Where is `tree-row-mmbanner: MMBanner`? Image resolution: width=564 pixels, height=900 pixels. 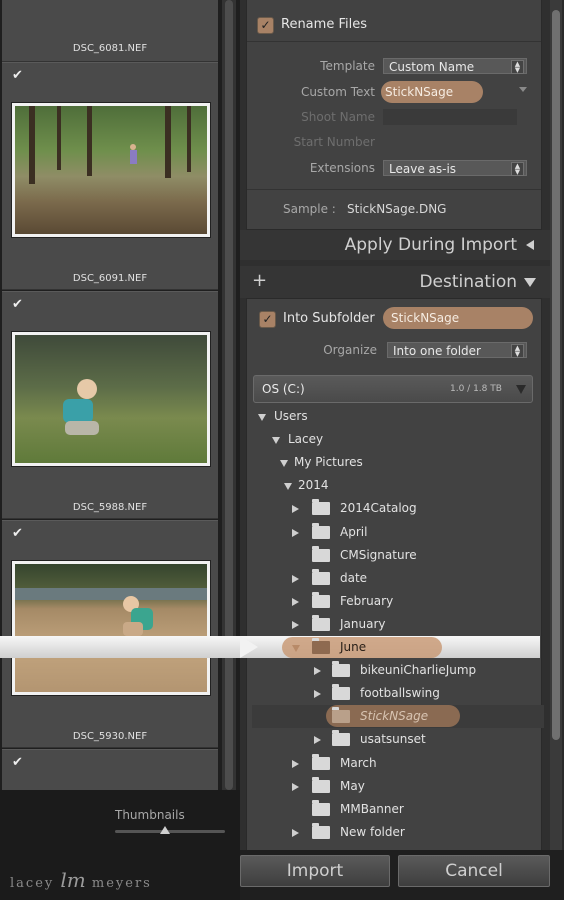
tree-row-mmbanner: MMBanner is located at coordinates (398, 809).